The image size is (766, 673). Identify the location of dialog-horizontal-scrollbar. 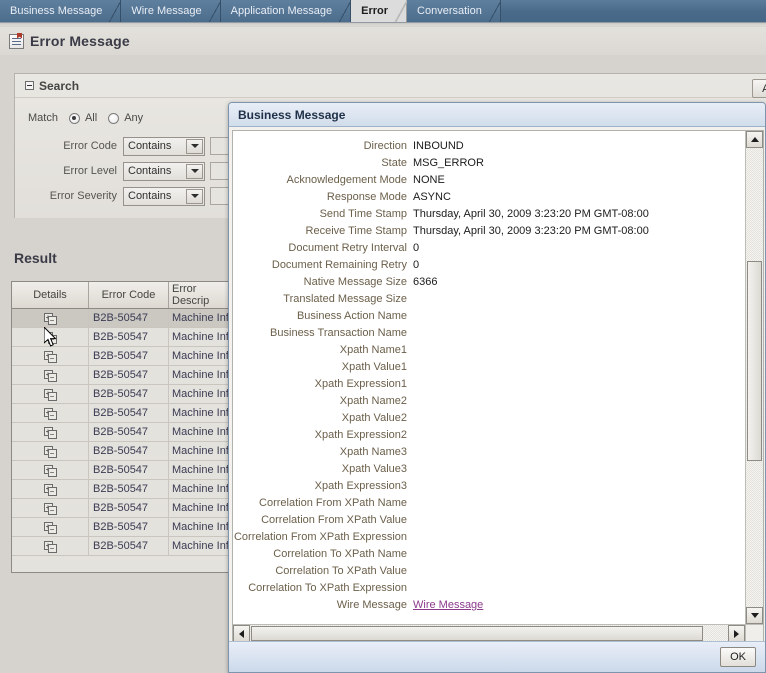
(489, 633).